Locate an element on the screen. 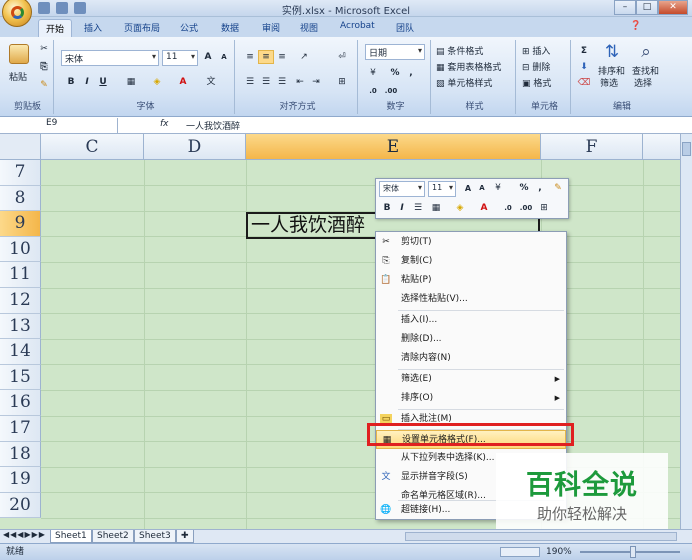 This screenshot has width=692, height=560. maximize-button: □ is located at coordinates (647, 7).